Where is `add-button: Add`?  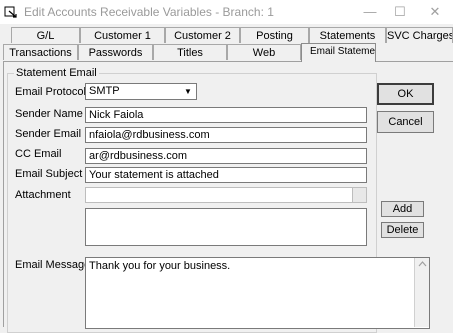
add-button: Add is located at coordinates (402, 209).